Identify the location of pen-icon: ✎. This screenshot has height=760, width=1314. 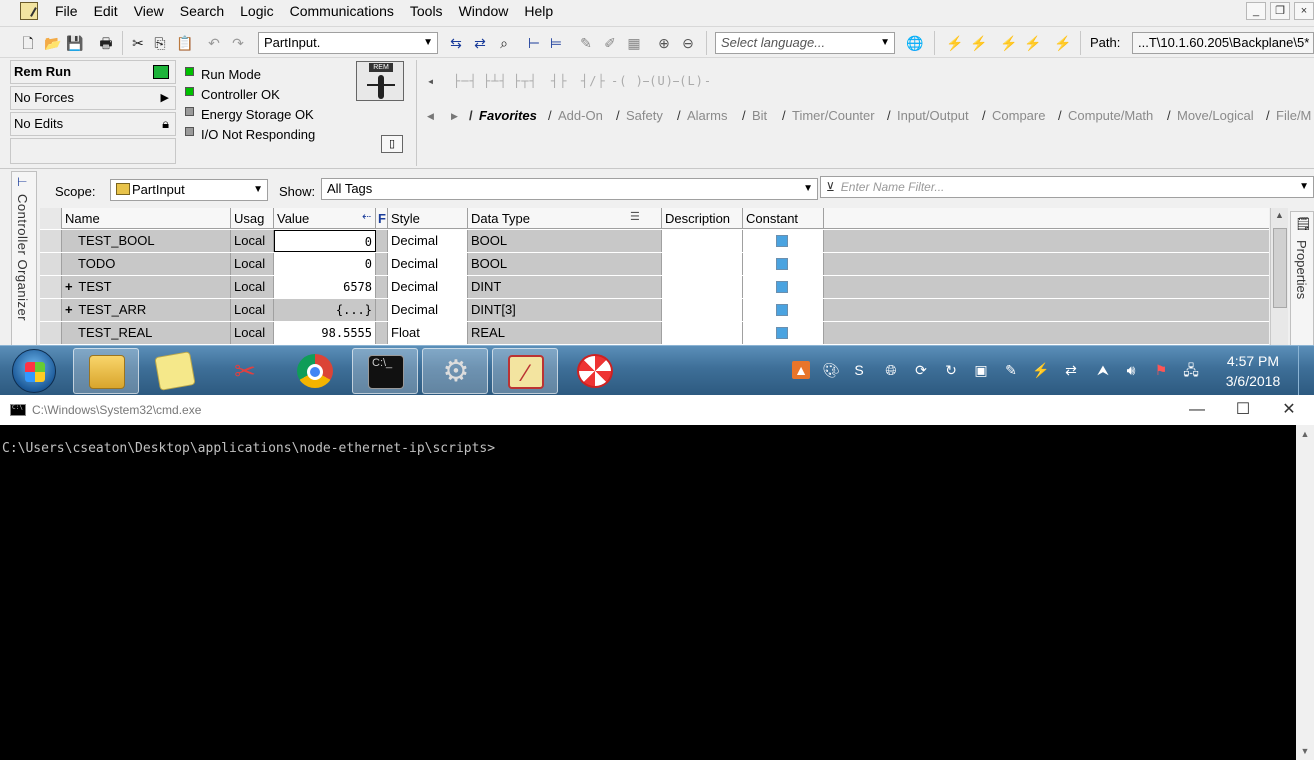
(1011, 370).